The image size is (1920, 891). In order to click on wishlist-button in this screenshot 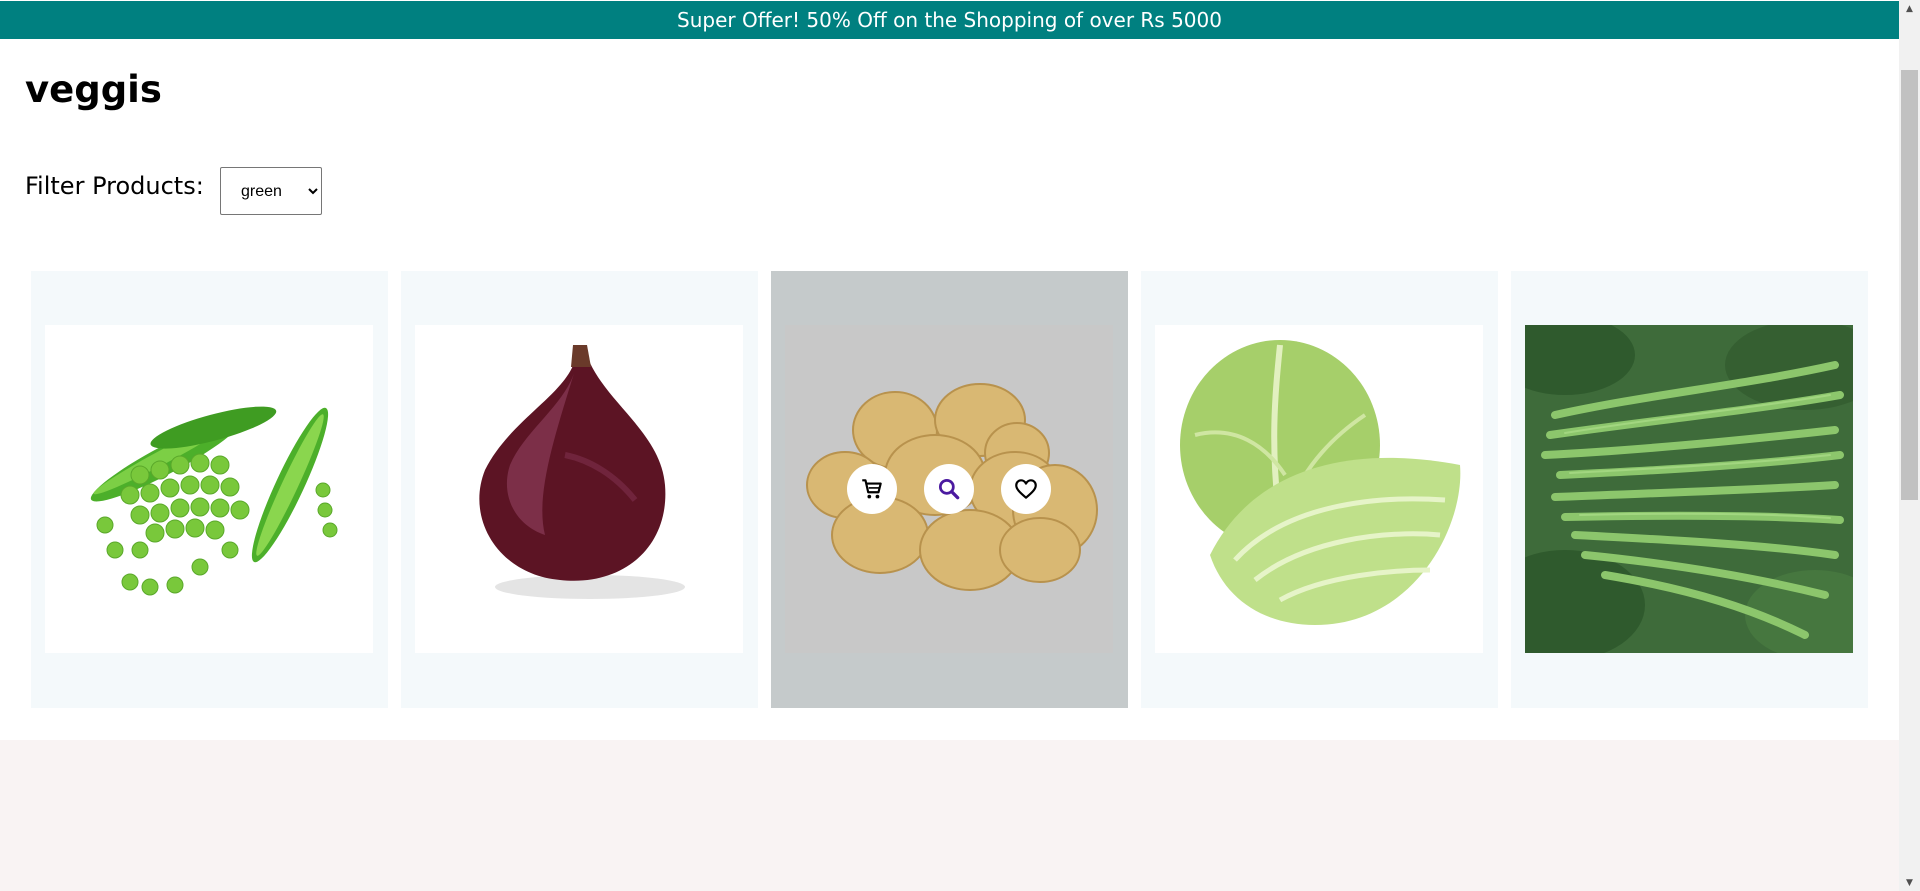, I will do `click(1026, 489)`.